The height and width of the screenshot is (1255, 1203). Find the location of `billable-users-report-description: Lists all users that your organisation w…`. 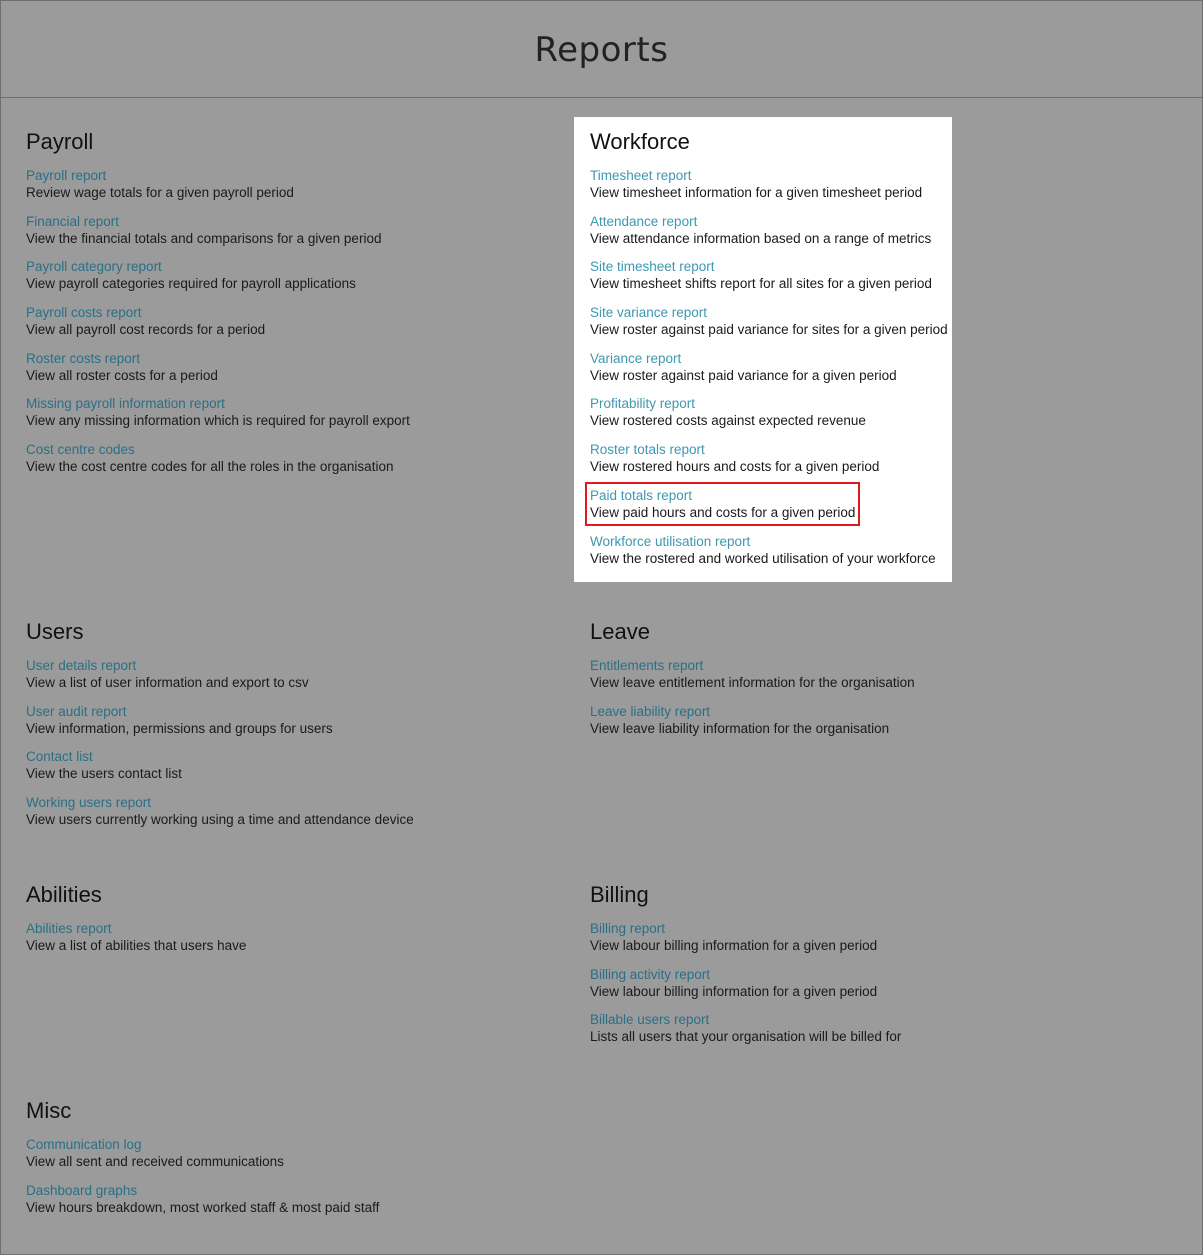

billable-users-report-description: Lists all users that your organisation w… is located at coordinates (746, 1037).